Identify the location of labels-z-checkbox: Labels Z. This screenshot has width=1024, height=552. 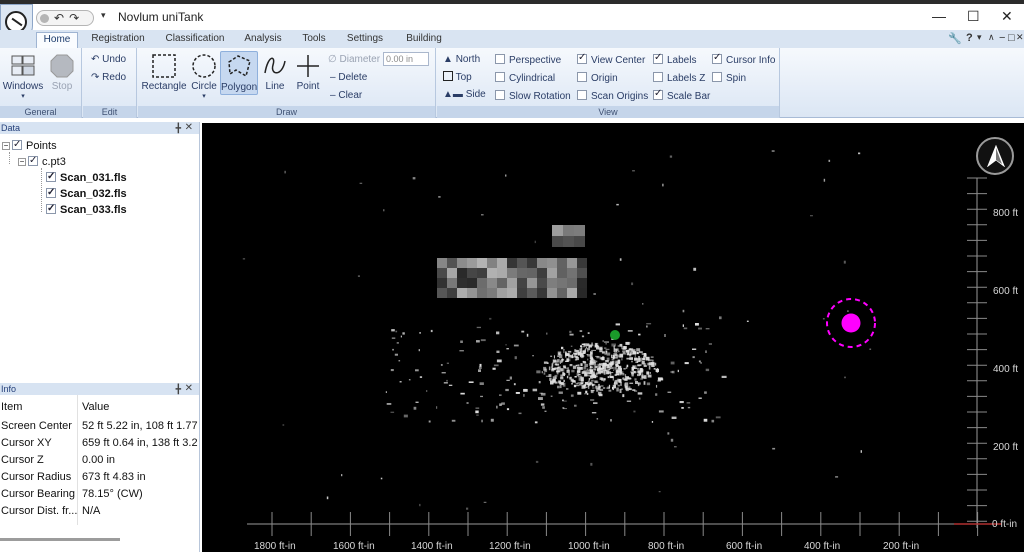
(679, 78).